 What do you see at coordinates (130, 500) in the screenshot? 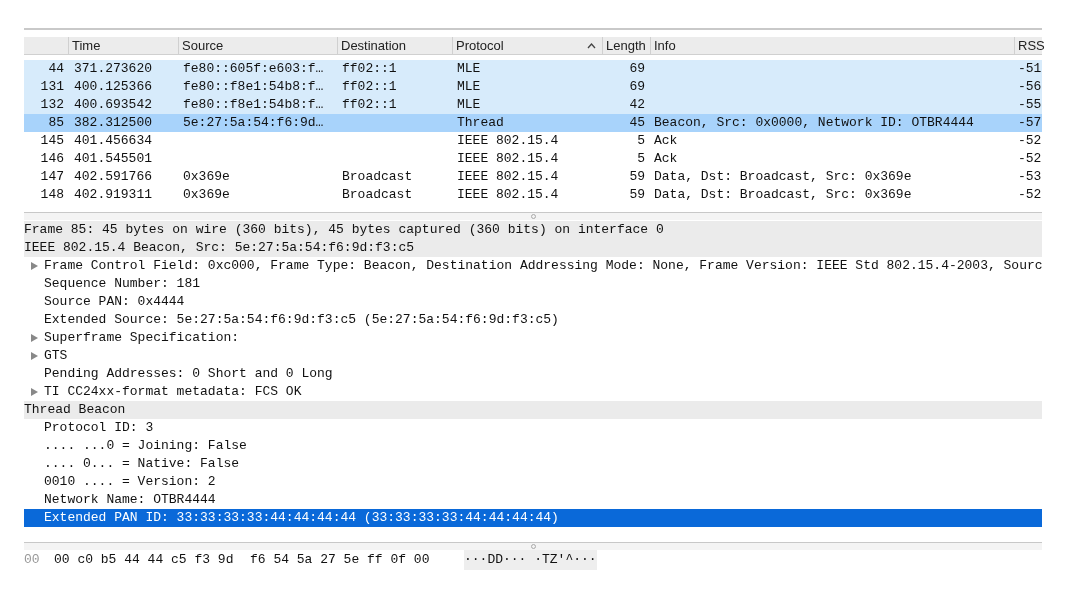
I see `detail-line: Network Name: OTBR4444` at bounding box center [130, 500].